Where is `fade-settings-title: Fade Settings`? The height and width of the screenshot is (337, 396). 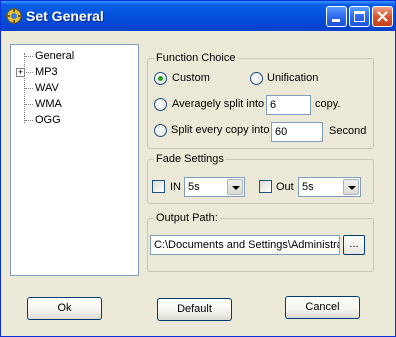
fade-settings-title: Fade Settings is located at coordinates (190, 159).